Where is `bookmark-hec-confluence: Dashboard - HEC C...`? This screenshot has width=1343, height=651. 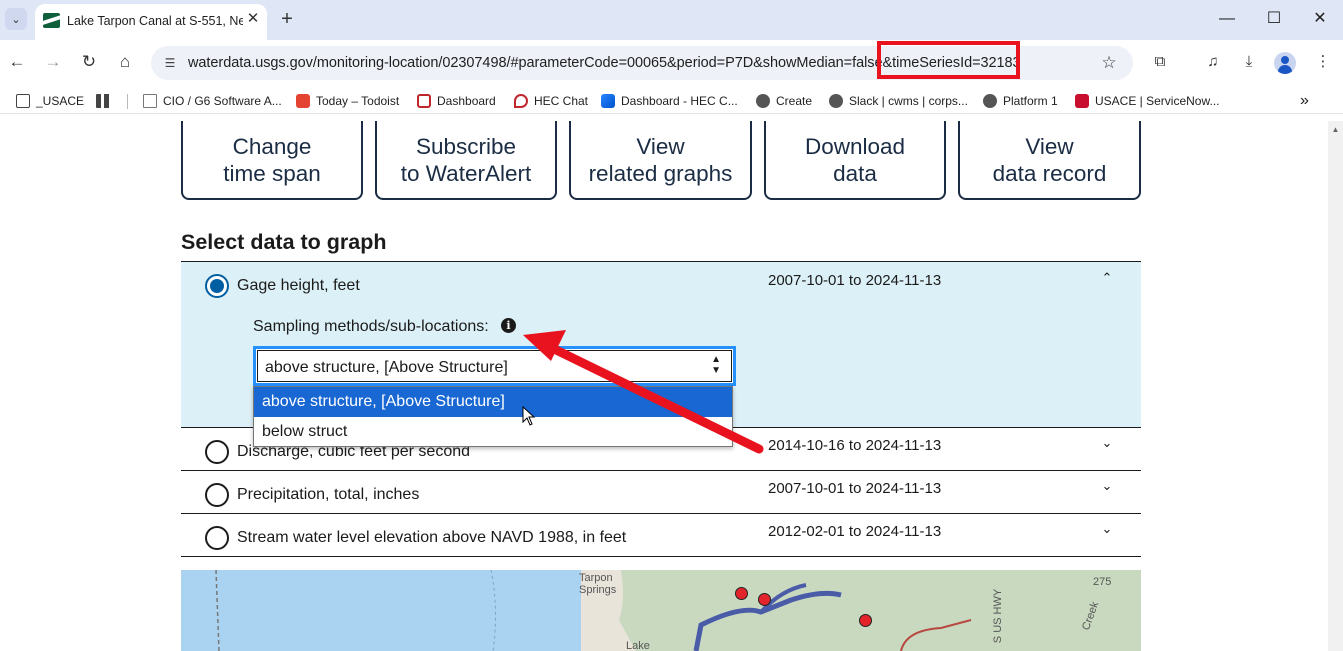 bookmark-hec-confluence: Dashboard - HEC C... is located at coordinates (669, 101).